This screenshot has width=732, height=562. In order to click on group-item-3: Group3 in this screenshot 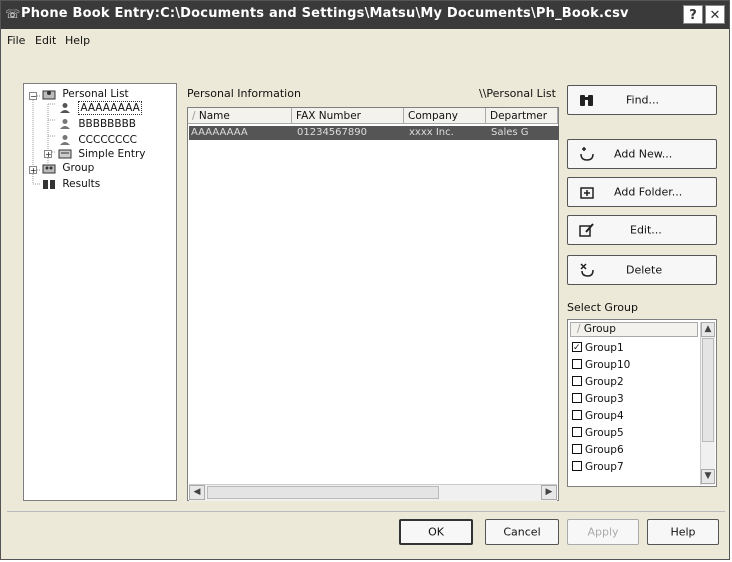, I will do `click(598, 399)`.